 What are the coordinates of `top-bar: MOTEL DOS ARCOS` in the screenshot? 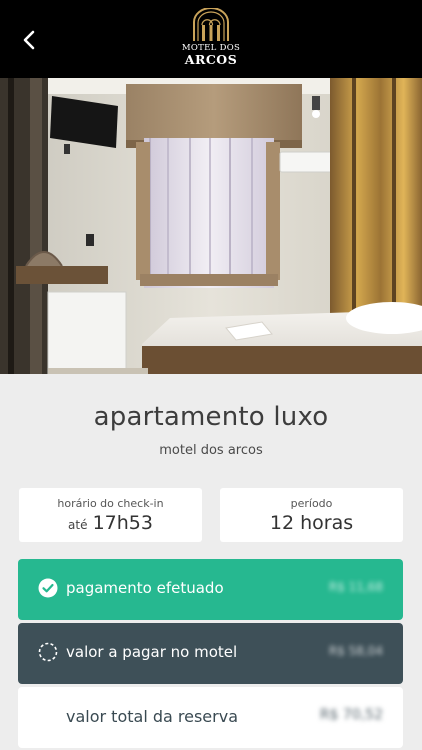 It's located at (211, 39).